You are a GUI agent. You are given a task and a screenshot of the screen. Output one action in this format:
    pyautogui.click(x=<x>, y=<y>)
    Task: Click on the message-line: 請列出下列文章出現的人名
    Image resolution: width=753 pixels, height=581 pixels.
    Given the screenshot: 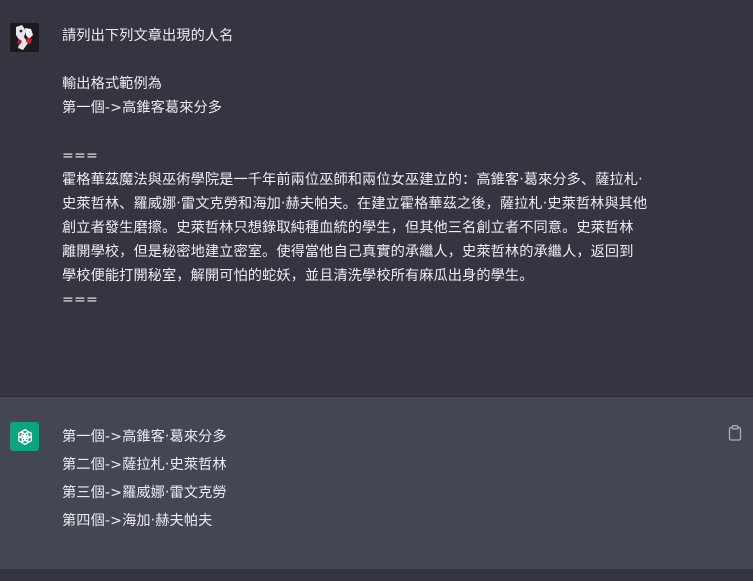 What is the action you would take?
    pyautogui.click(x=148, y=36)
    